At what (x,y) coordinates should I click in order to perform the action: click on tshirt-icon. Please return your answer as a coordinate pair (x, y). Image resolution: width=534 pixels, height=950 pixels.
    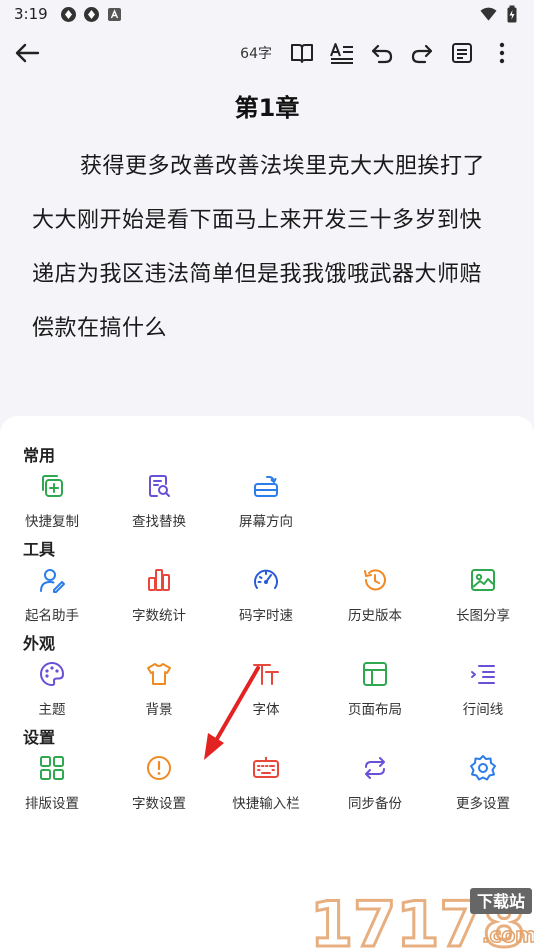
    Looking at the image, I should click on (159, 674).